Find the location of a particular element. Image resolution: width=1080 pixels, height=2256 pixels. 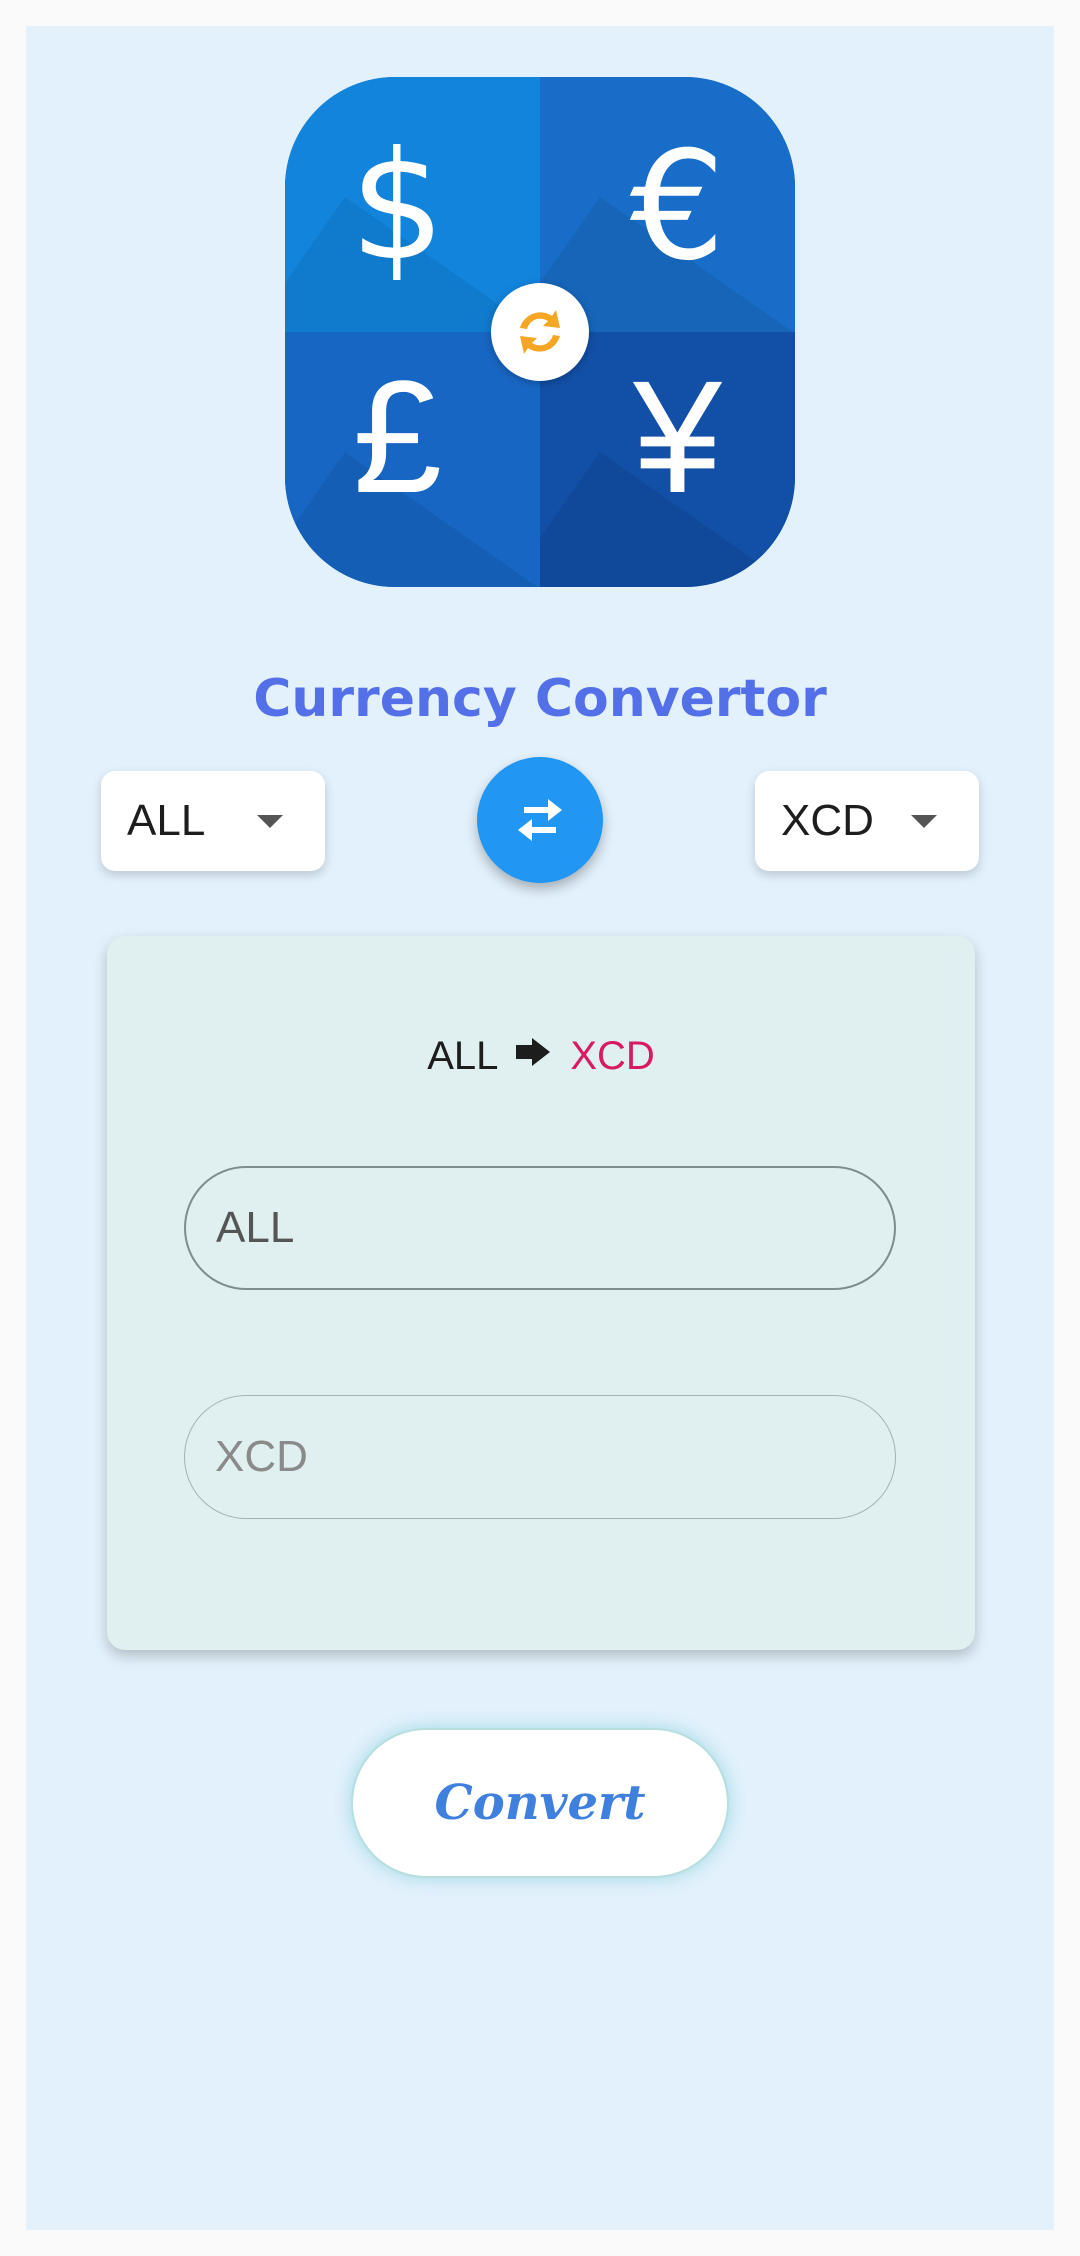

app-logo: $ € £ ¥ is located at coordinates (540, 332).